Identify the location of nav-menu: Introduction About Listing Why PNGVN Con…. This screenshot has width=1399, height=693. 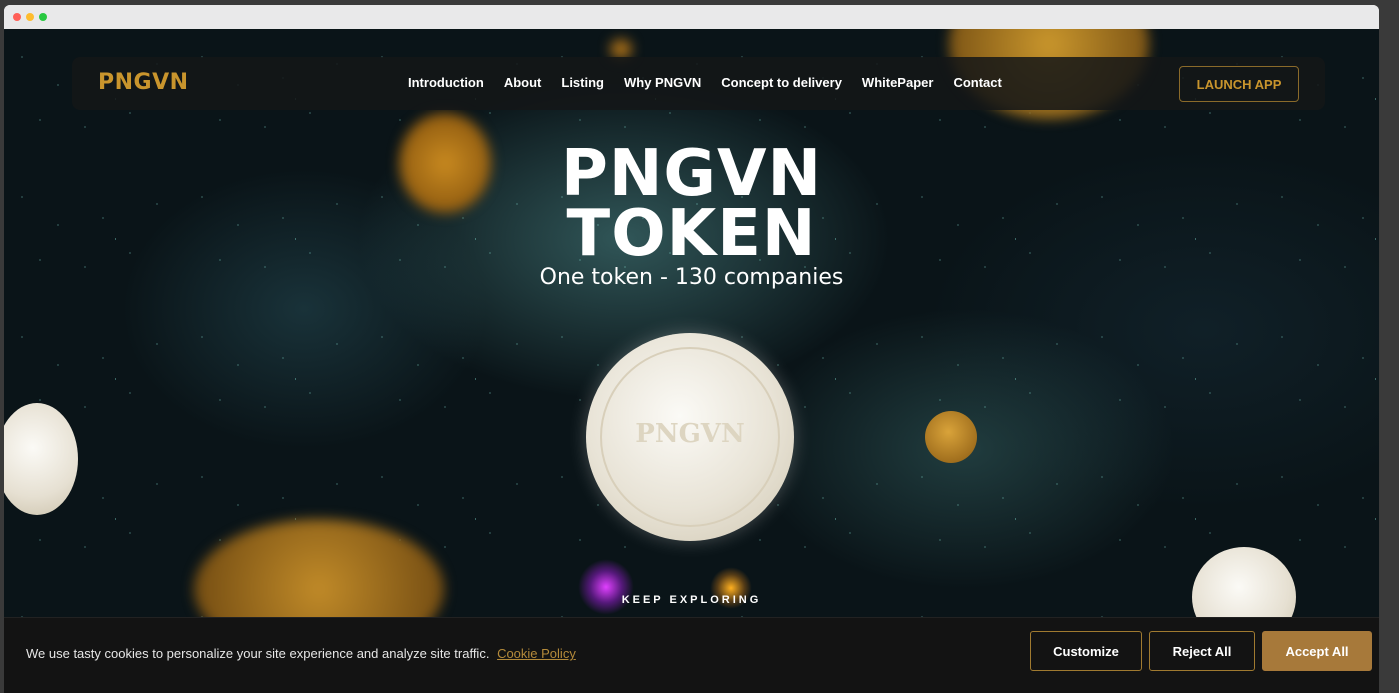
(705, 82).